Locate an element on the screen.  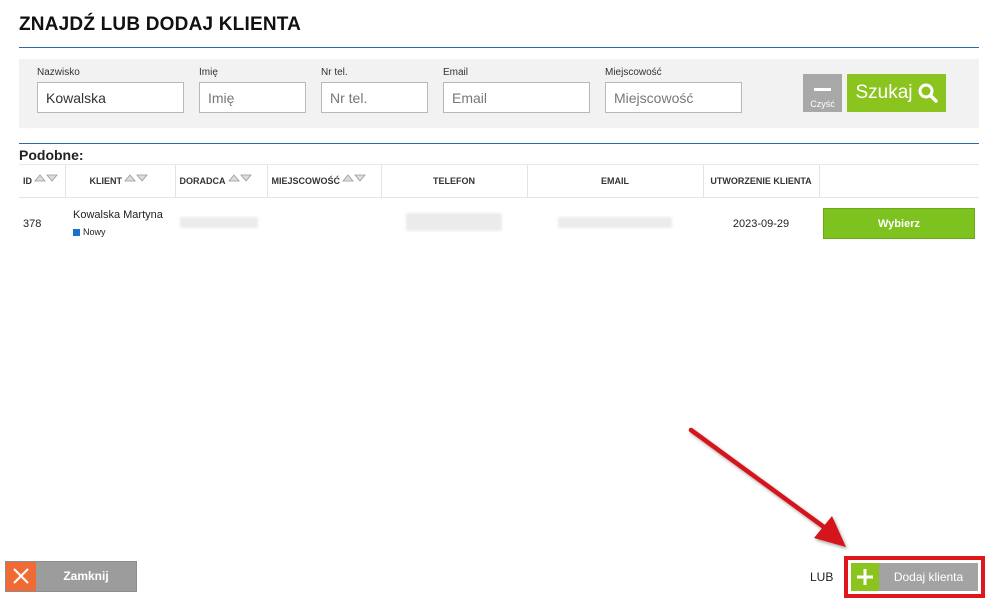
firstname-input is located at coordinates (252, 97).